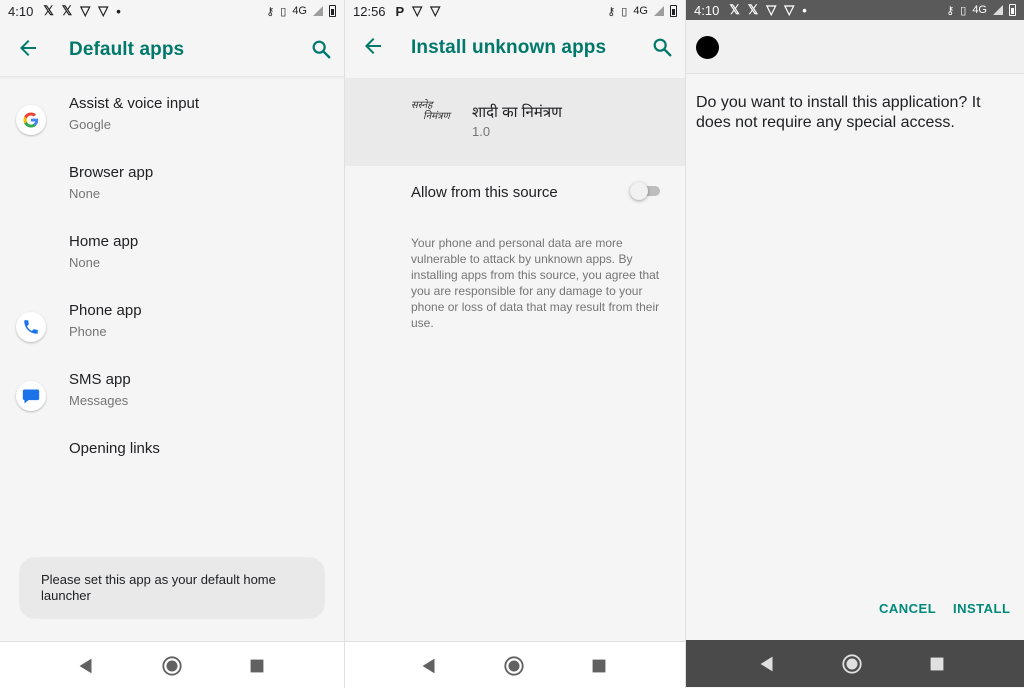 Image resolution: width=1024 pixels, height=688 pixels. What do you see at coordinates (515, 122) in the screenshot?
I see `app-info-header: सस्नेह निमंत्रण शादी का निमंत्रण 1.0` at bounding box center [515, 122].